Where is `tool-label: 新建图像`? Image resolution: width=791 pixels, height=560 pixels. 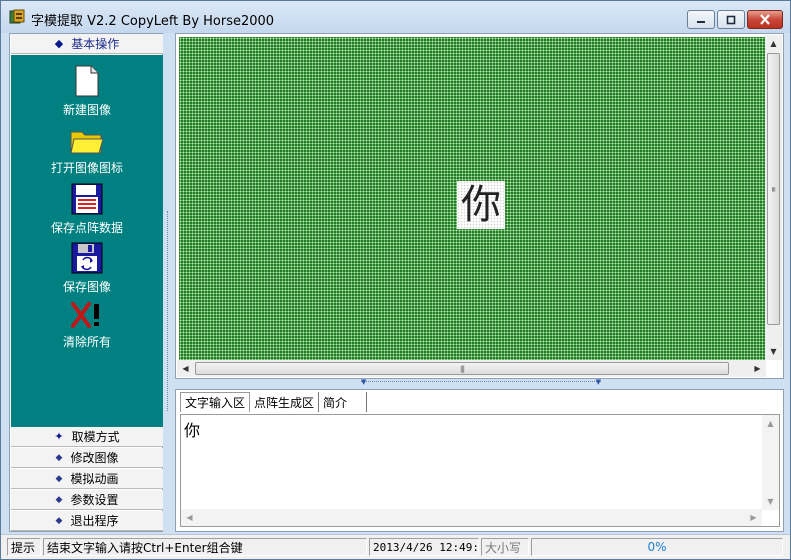 tool-label: 新建图像 is located at coordinates (86, 110).